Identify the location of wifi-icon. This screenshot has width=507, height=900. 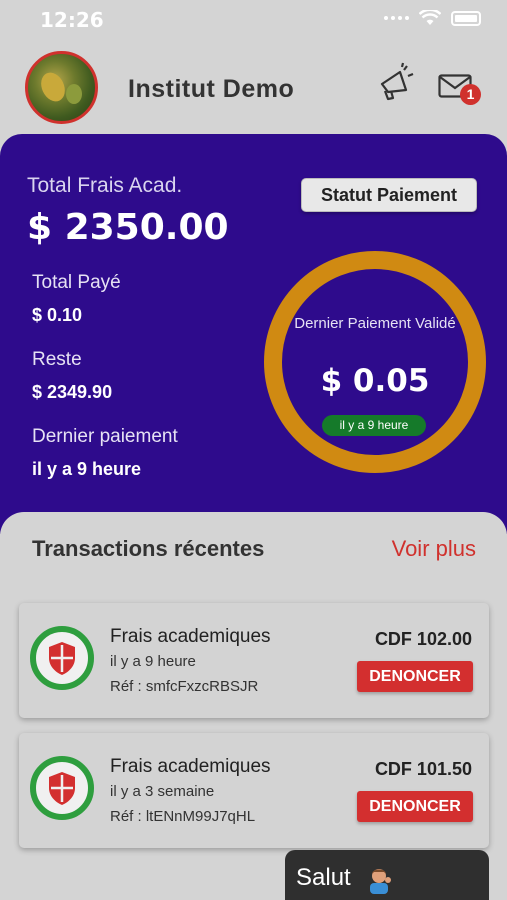
(430, 17).